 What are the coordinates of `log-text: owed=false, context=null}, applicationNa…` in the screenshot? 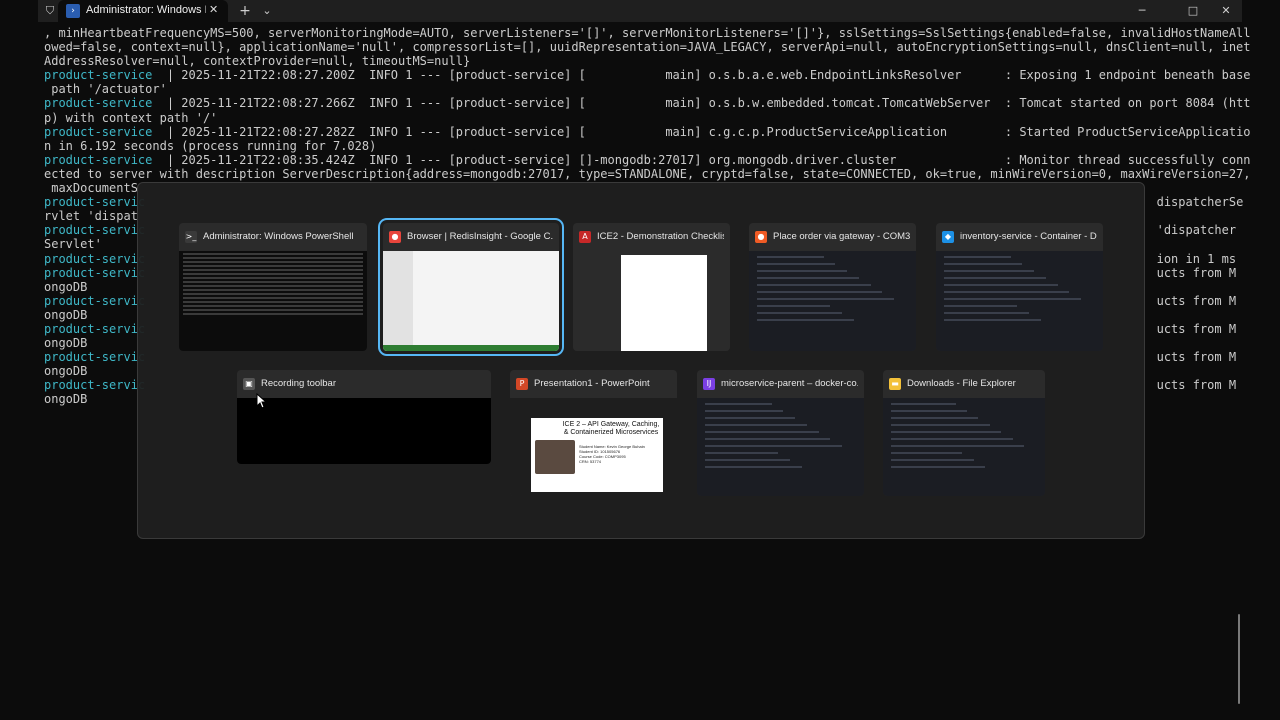 It's located at (647, 47).